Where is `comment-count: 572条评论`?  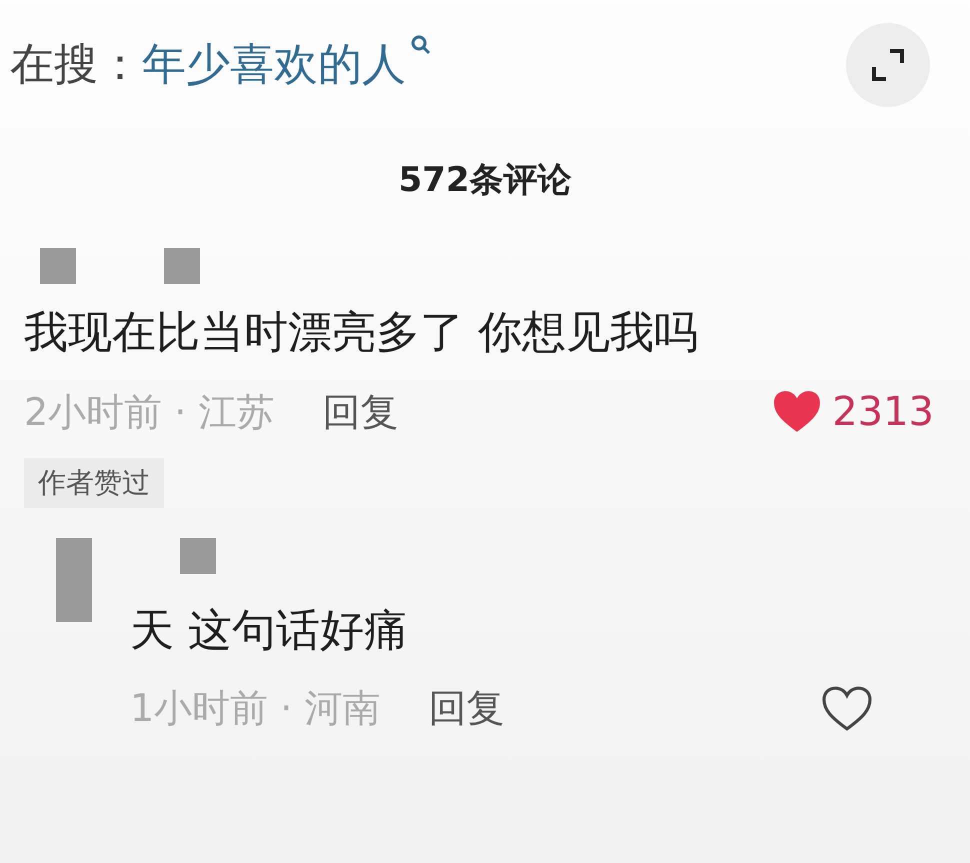
comment-count: 572条评论 is located at coordinates (485, 180).